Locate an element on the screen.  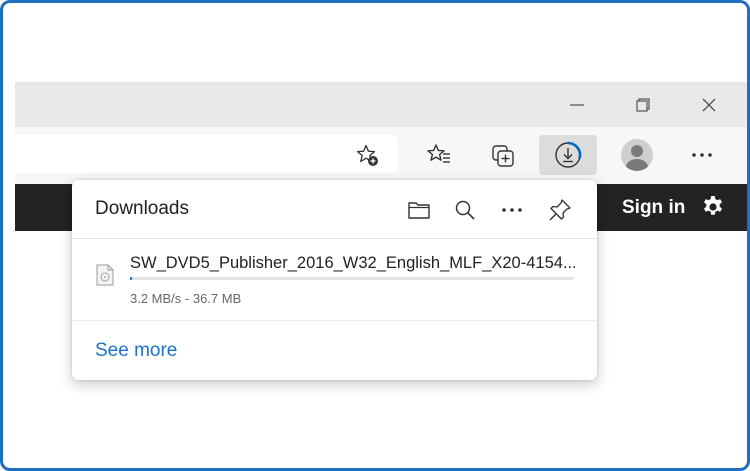
settings-and-more-button is located at coordinates (702, 155).